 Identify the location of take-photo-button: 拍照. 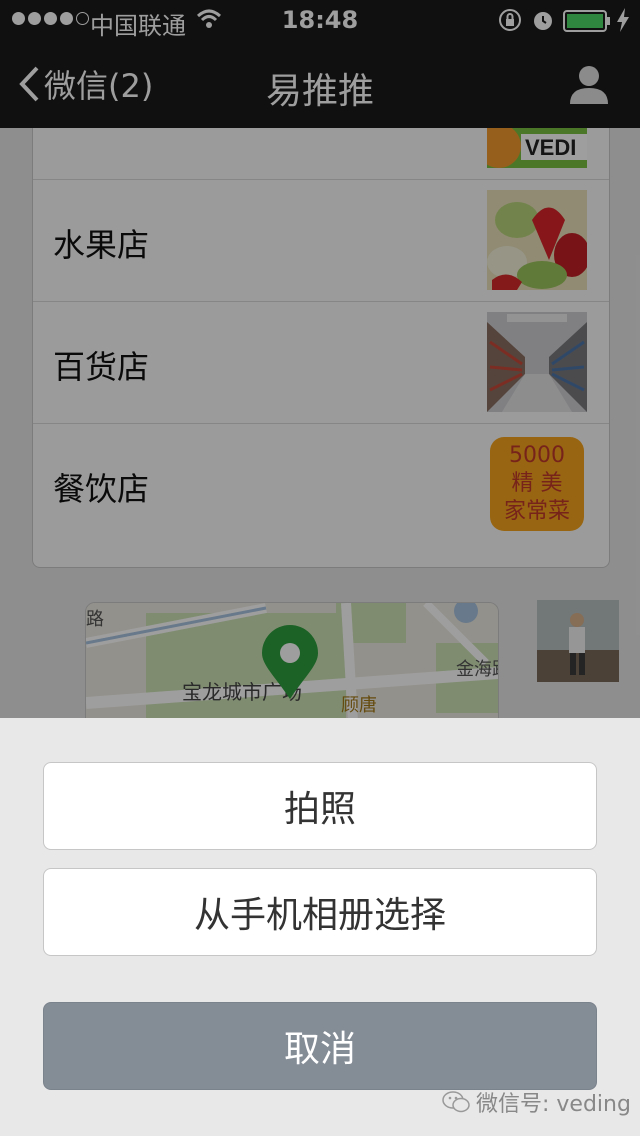
(320, 806).